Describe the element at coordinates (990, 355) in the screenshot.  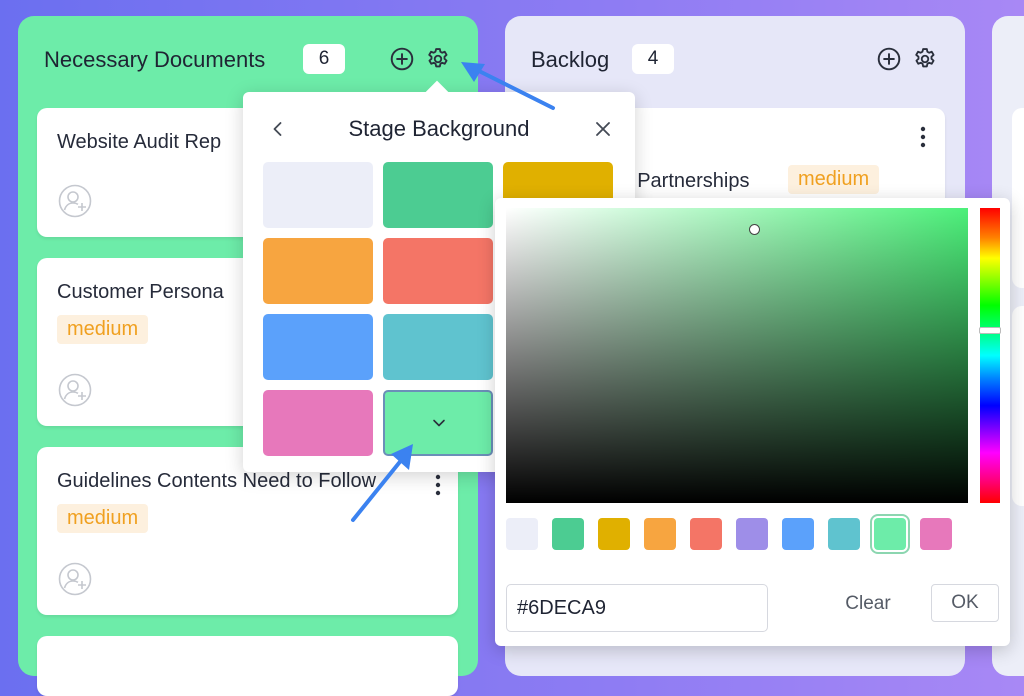
I see `hue-slider` at that location.